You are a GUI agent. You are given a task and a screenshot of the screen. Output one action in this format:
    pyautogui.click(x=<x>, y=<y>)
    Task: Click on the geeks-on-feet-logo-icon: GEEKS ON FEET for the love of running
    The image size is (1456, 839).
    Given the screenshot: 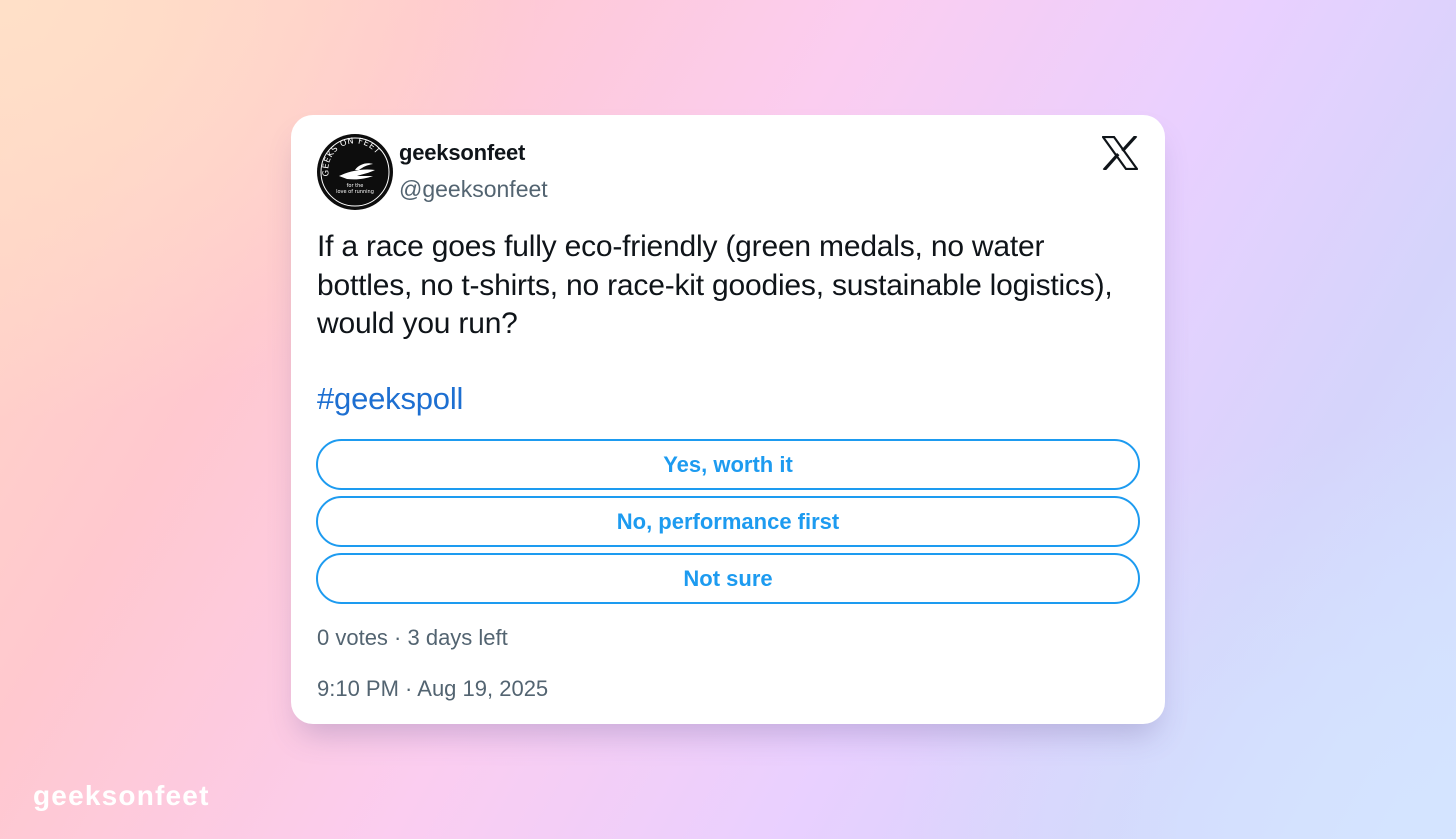 What is the action you would take?
    pyautogui.click(x=355, y=171)
    